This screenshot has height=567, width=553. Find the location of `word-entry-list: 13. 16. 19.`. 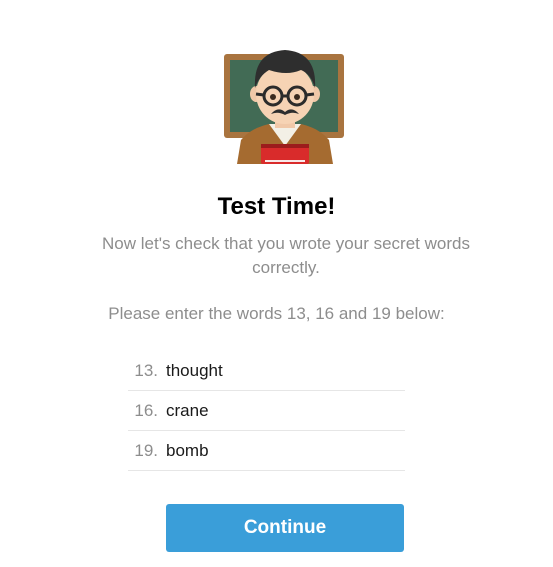

word-entry-list: 13. 16. 19. is located at coordinates (266, 411).